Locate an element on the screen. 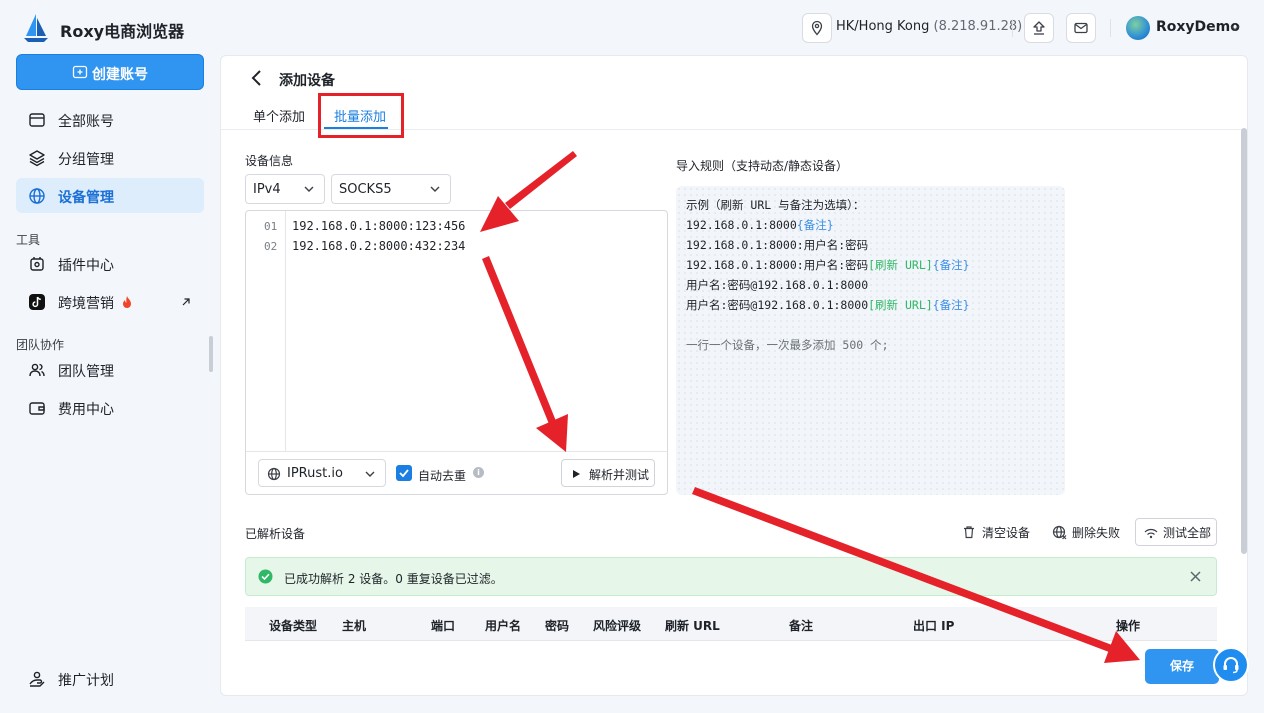 Image resolution: width=1264 pixels, height=713 pixels. parse-and-test-button: 解析并测试 is located at coordinates (608, 473).